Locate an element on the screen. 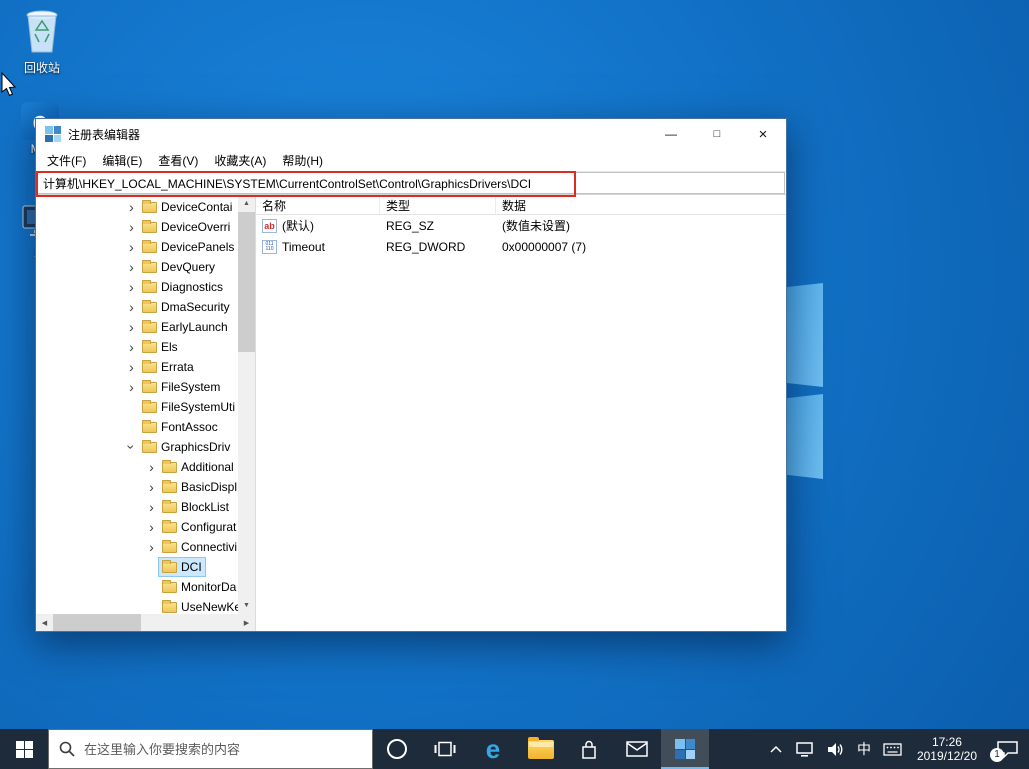  column-header-data: 数据 is located at coordinates (641, 204).